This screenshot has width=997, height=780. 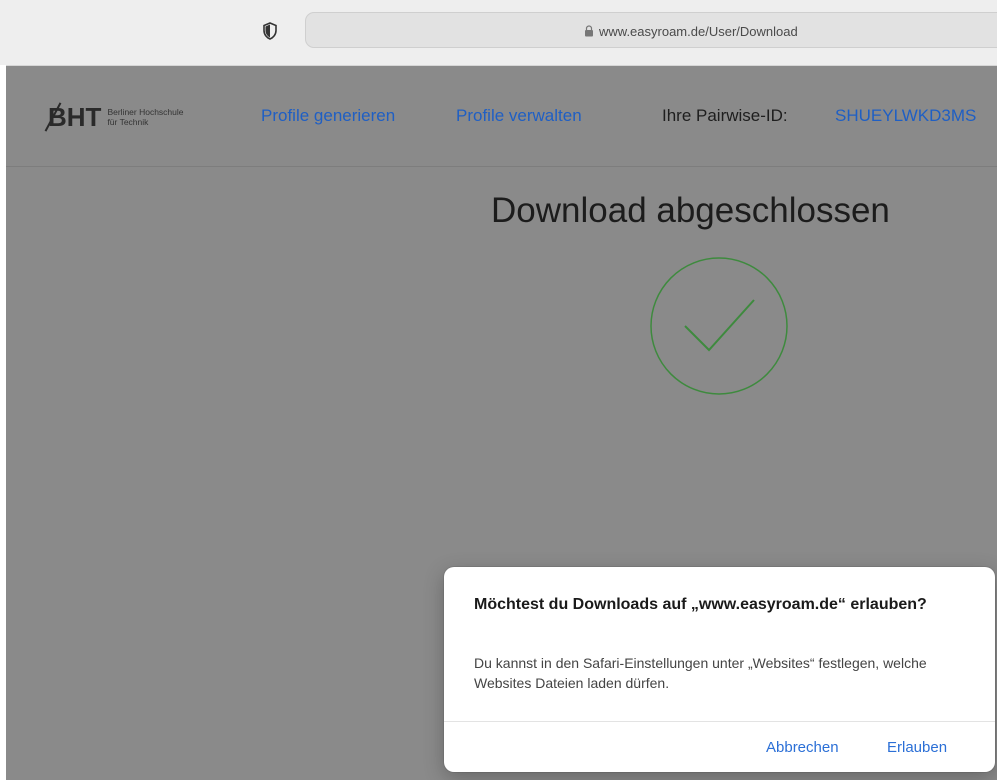 What do you see at coordinates (719, 326) in the screenshot?
I see `checkmark-circle-icon` at bounding box center [719, 326].